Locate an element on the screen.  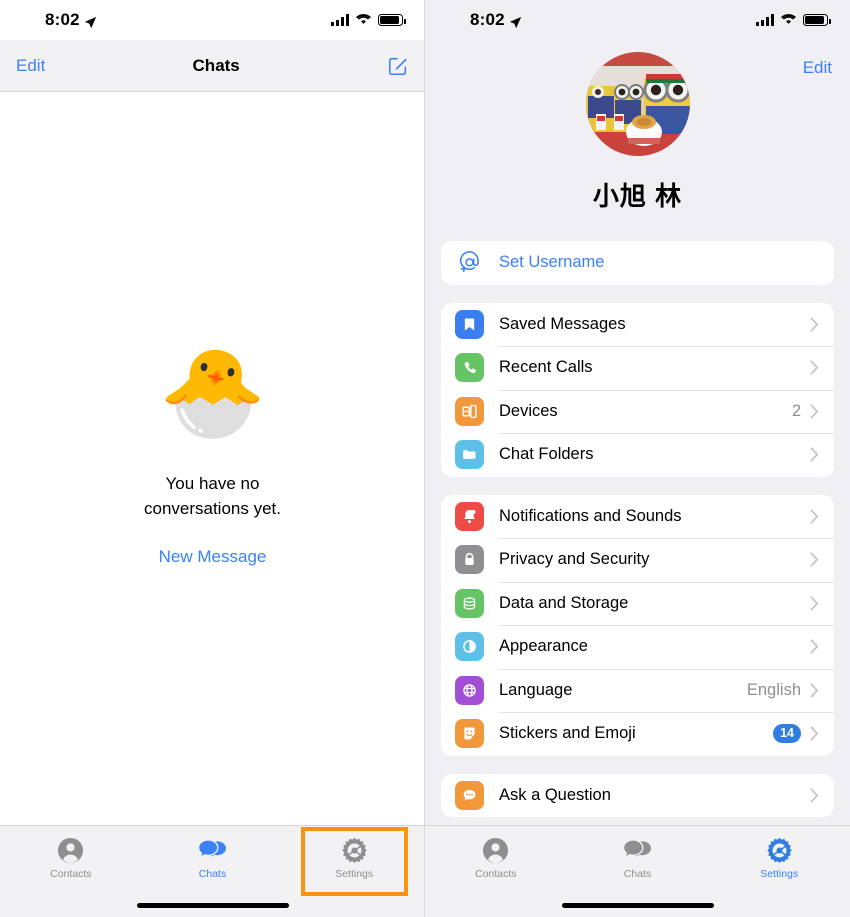
row-privacy-and-security: Privacy and Security is located at coordinates (637, 560).